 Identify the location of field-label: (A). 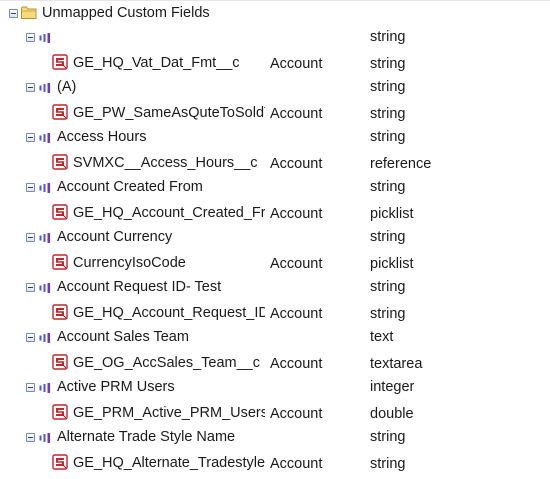
(67, 87).